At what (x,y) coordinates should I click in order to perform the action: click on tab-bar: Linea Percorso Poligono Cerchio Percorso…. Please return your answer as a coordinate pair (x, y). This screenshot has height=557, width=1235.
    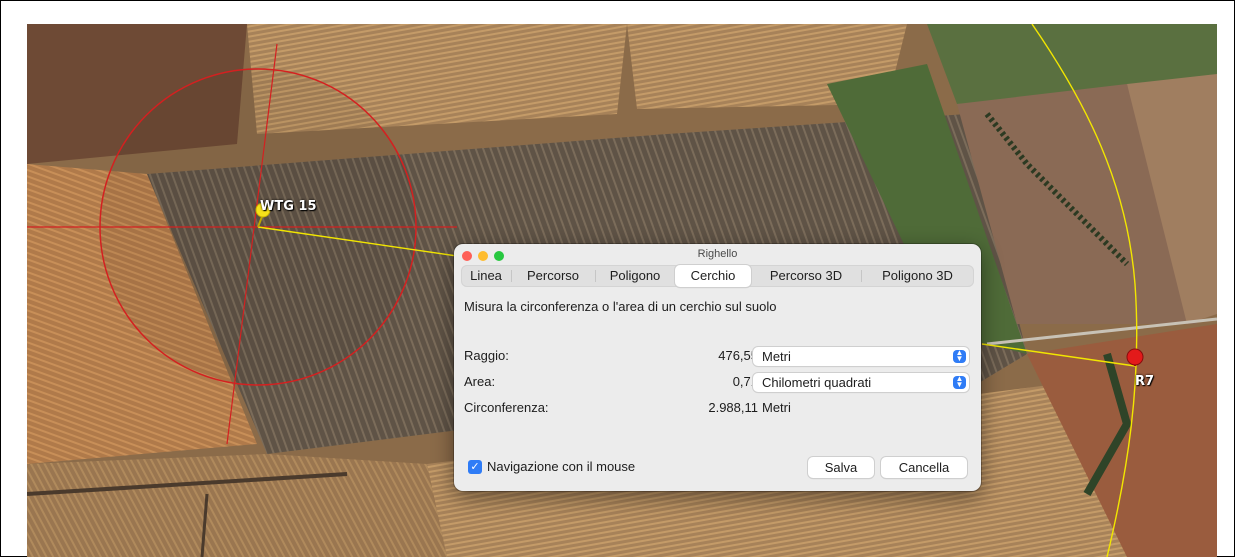
    Looking at the image, I should click on (717, 276).